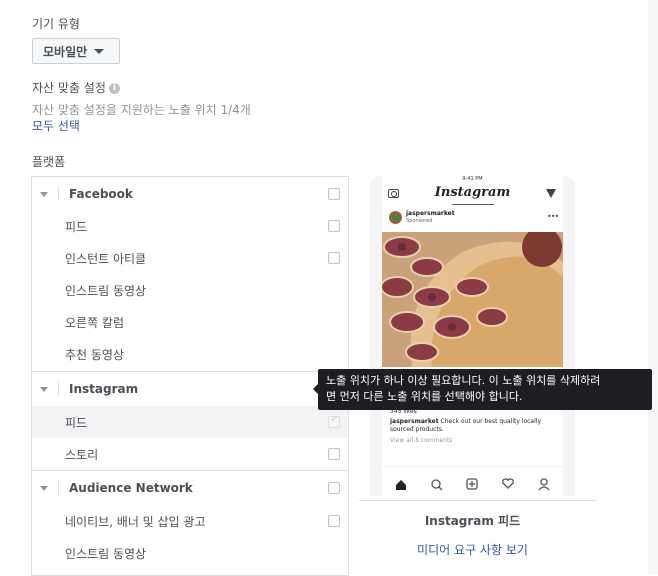 This screenshot has height=576, width=658. Describe the element at coordinates (653, 287) in the screenshot. I see `scrollbar-track` at that location.